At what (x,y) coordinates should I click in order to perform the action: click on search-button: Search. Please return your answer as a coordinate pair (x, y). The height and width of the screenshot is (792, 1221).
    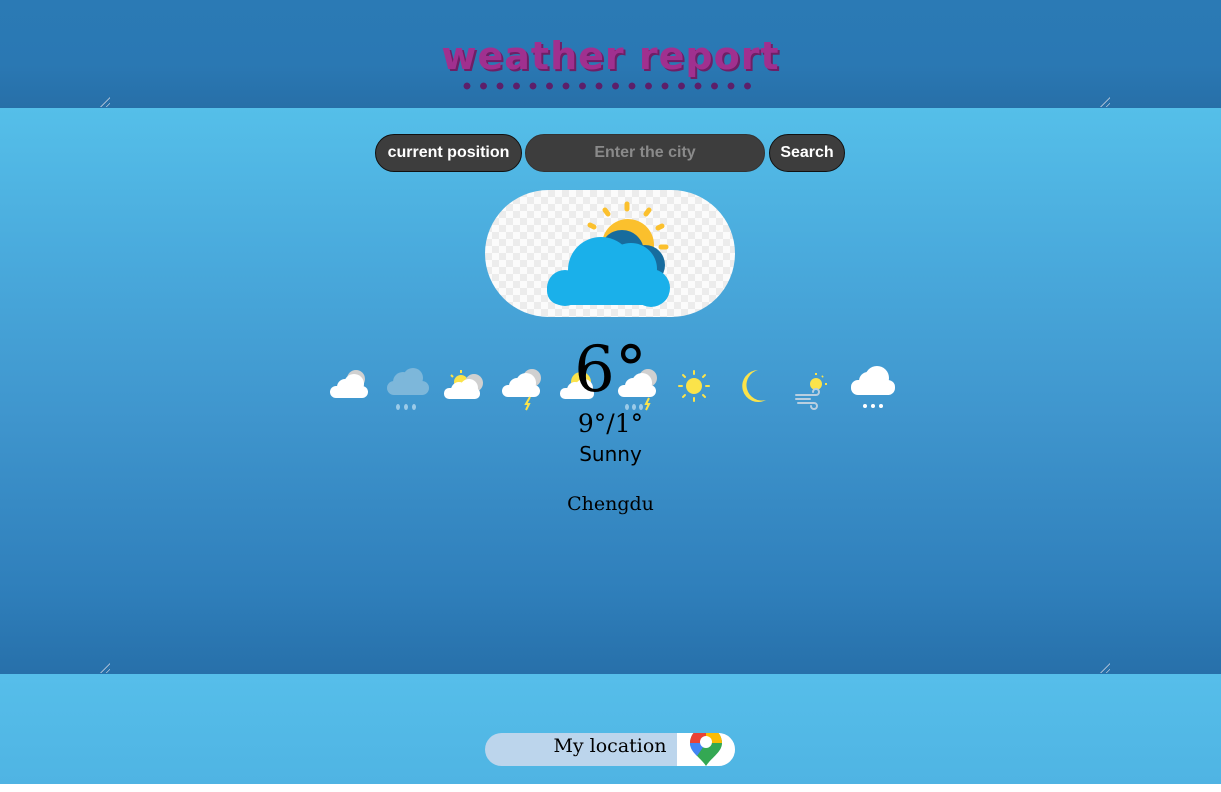
    Looking at the image, I should click on (807, 153).